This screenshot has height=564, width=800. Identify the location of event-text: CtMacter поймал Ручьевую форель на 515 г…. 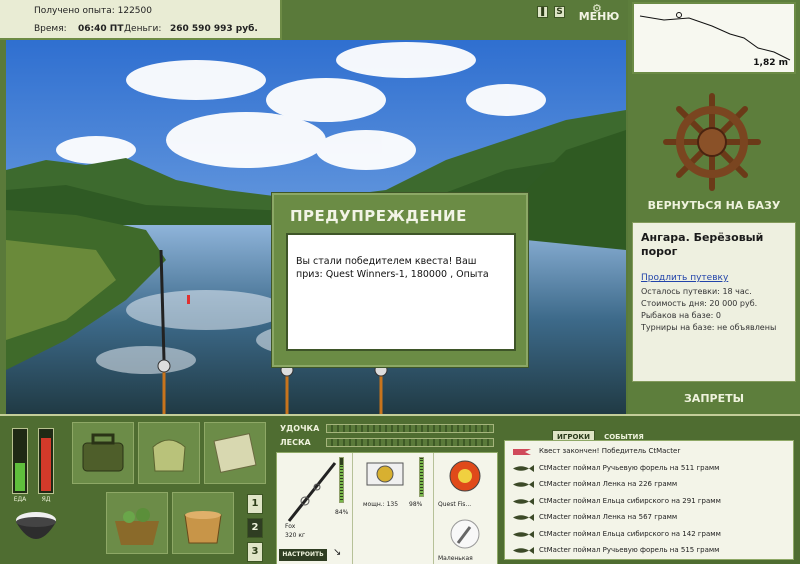
(629, 550).